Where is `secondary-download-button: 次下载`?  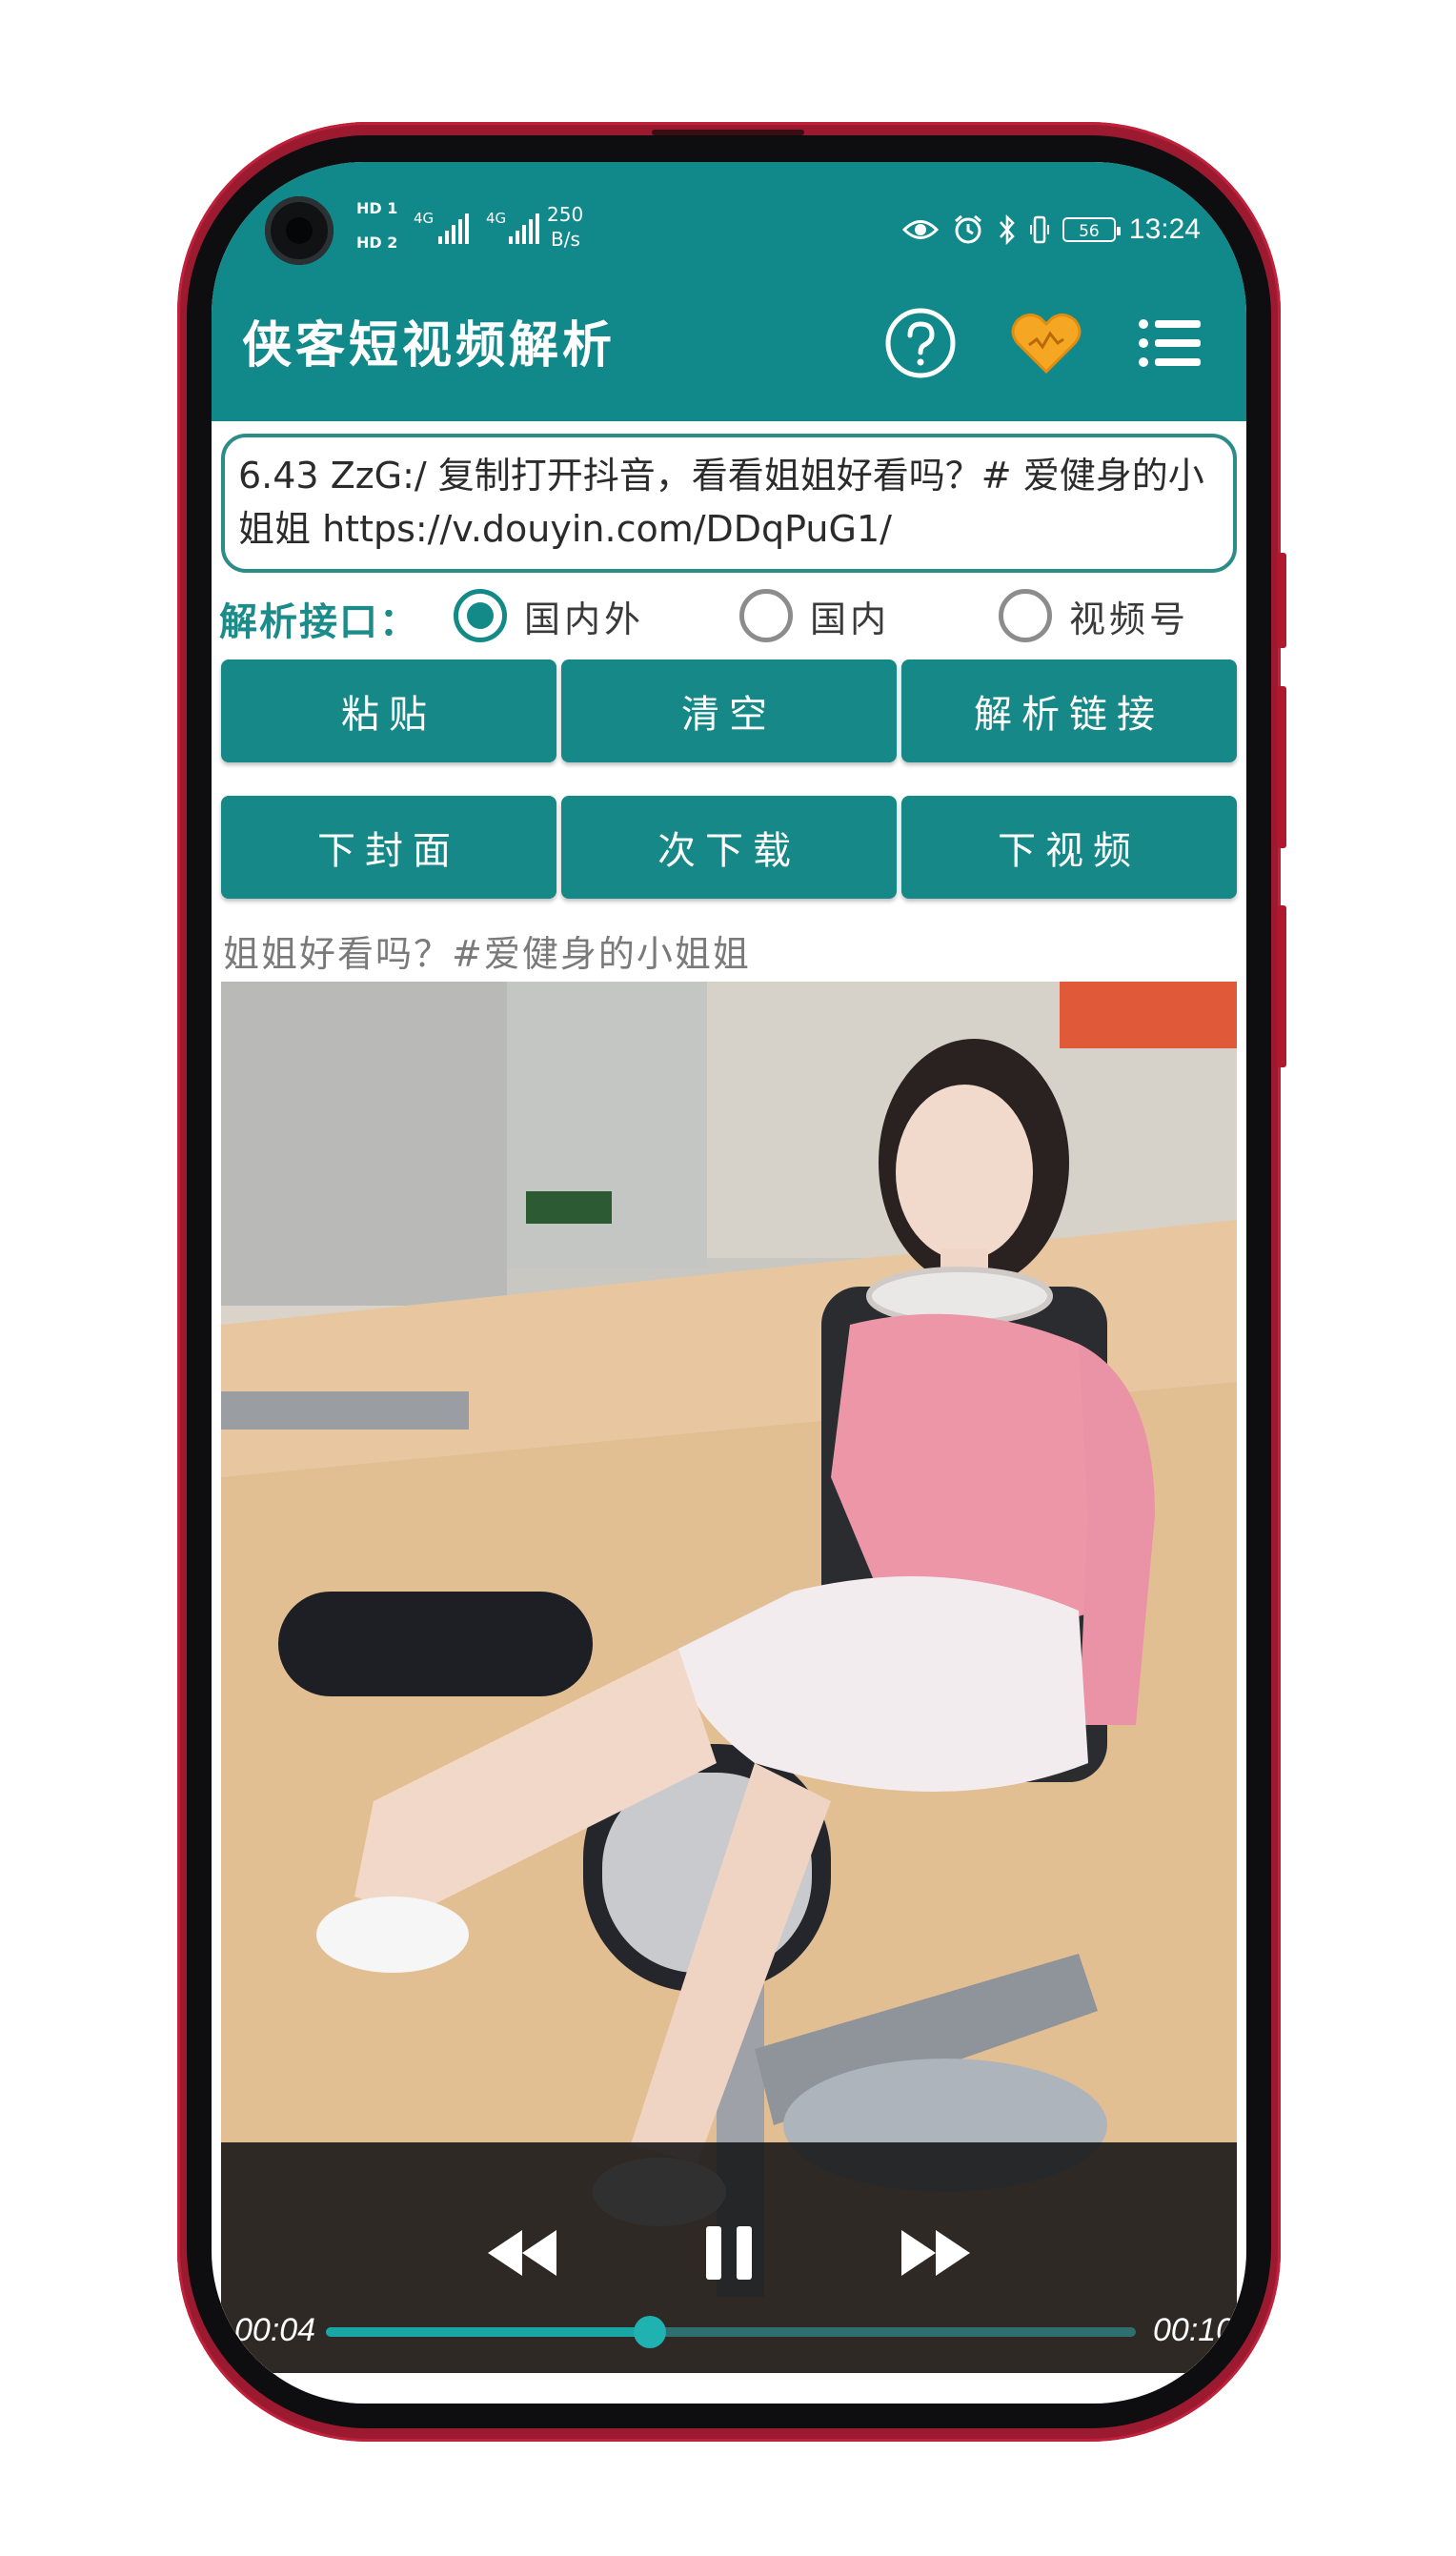 secondary-download-button: 次下载 is located at coordinates (729, 847).